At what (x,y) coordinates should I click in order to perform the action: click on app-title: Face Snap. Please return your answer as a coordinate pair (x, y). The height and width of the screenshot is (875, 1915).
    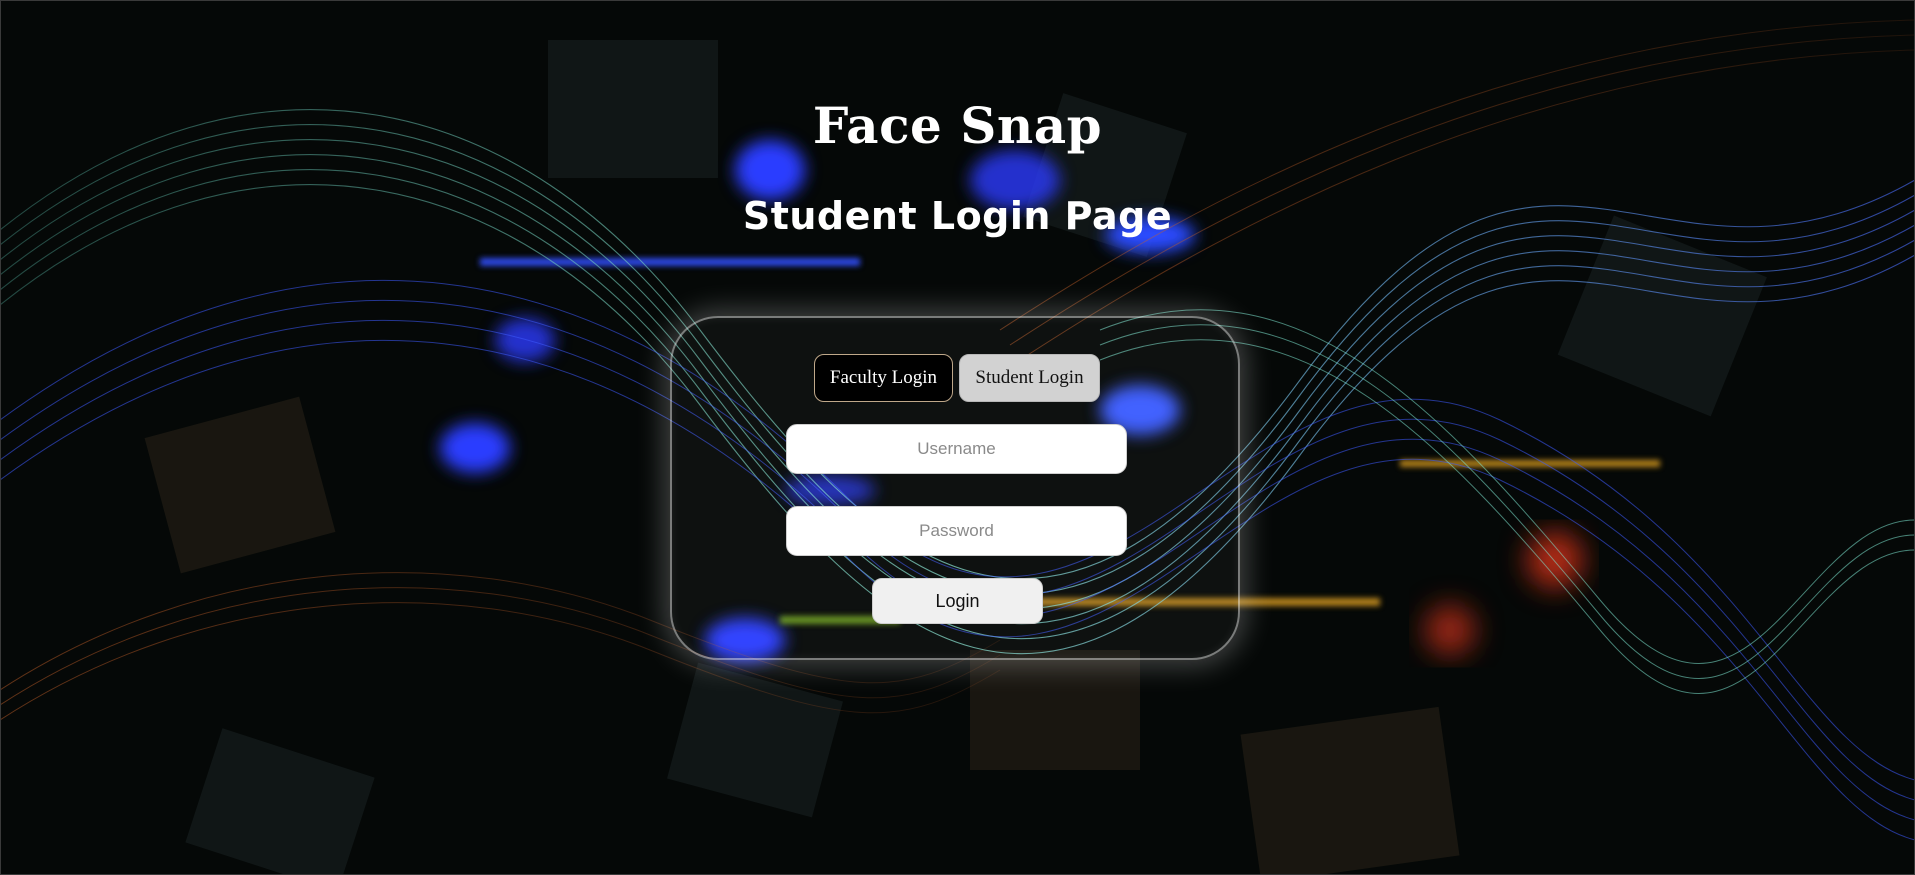
    Looking at the image, I should click on (957, 125).